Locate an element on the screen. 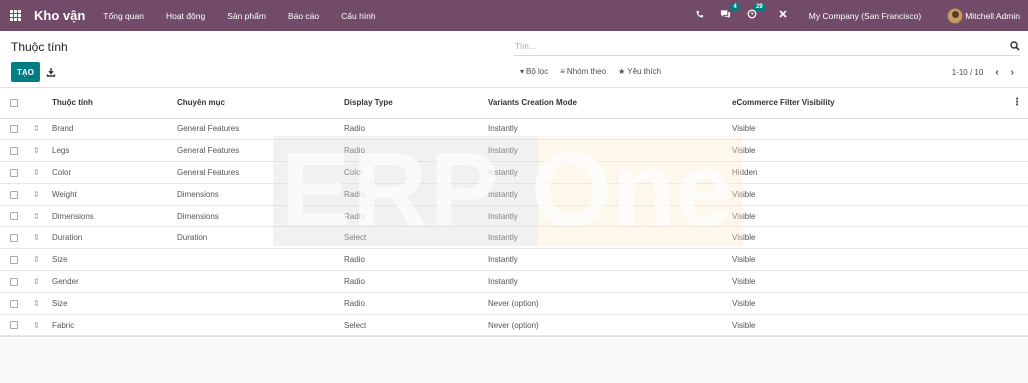 This screenshot has width=1028, height=383. activity-clock-icon: 29 is located at coordinates (756, 12).